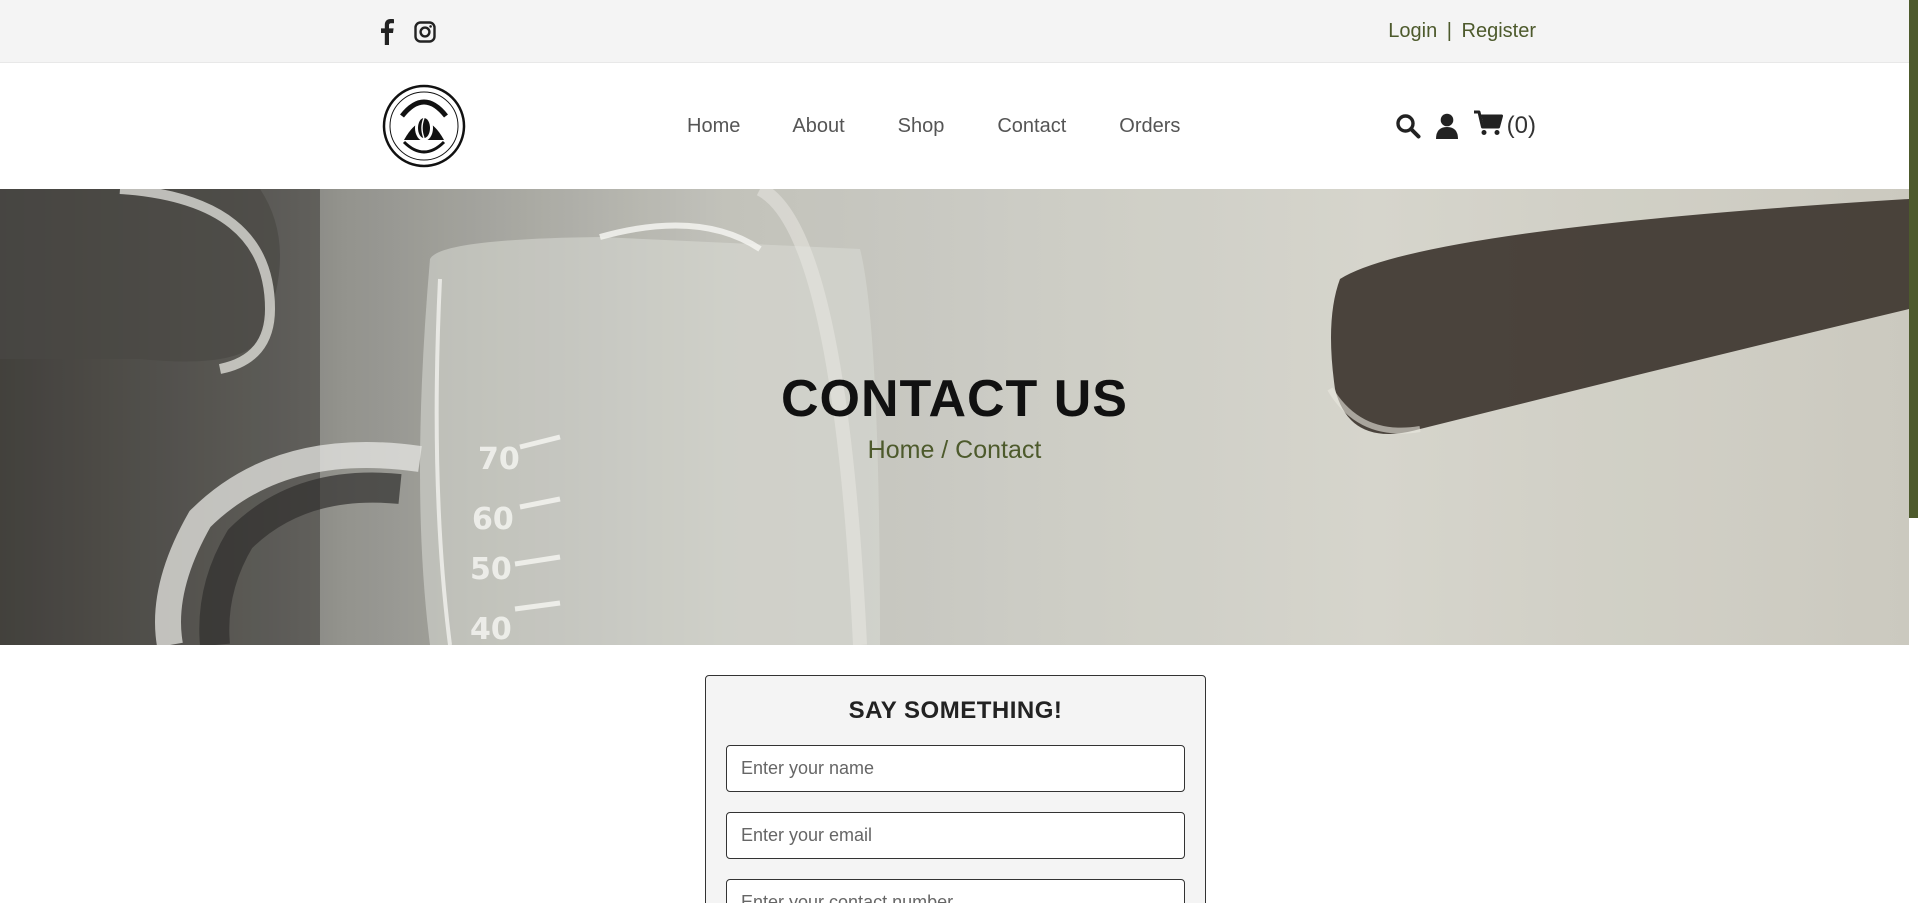 The width and height of the screenshot is (1918, 903). I want to click on page-title: CONTACT US, so click(954, 399).